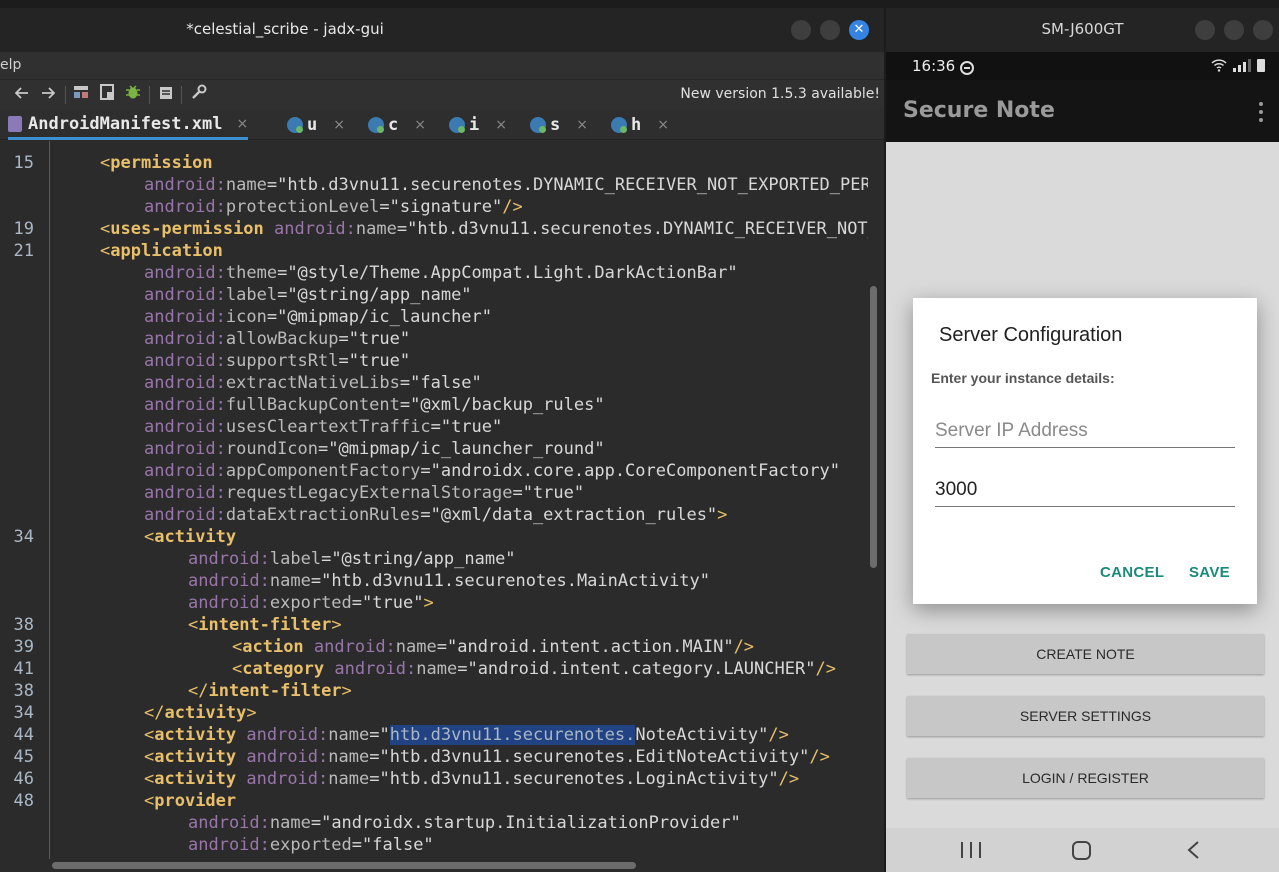  Describe the element at coordinates (1082, 30) in the screenshot. I see `phone-titlebar: SM-J600GT` at that location.